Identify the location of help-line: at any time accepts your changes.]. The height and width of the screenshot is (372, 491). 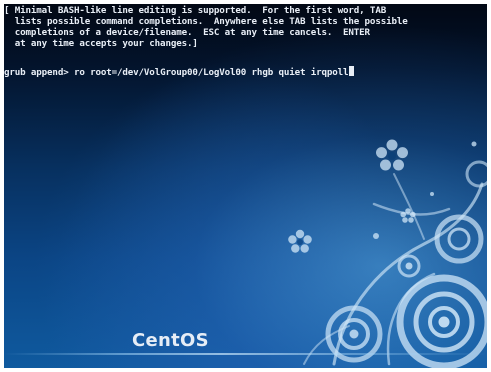
(101, 43).